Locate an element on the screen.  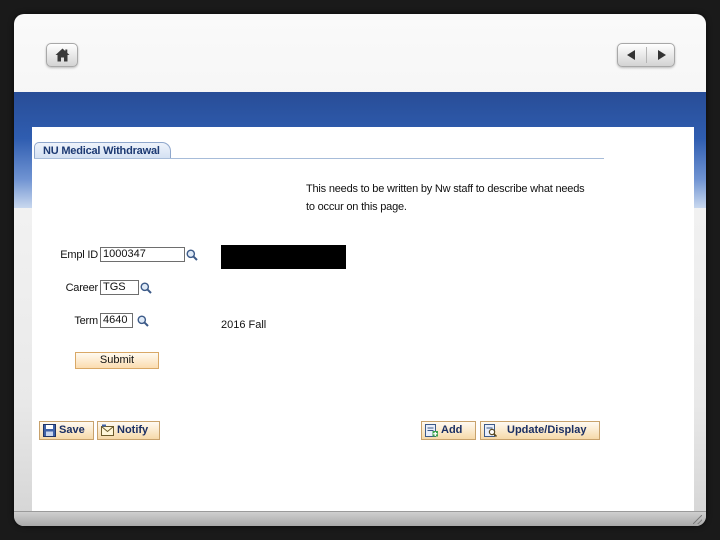
career-label: Career is located at coordinates (82, 288).